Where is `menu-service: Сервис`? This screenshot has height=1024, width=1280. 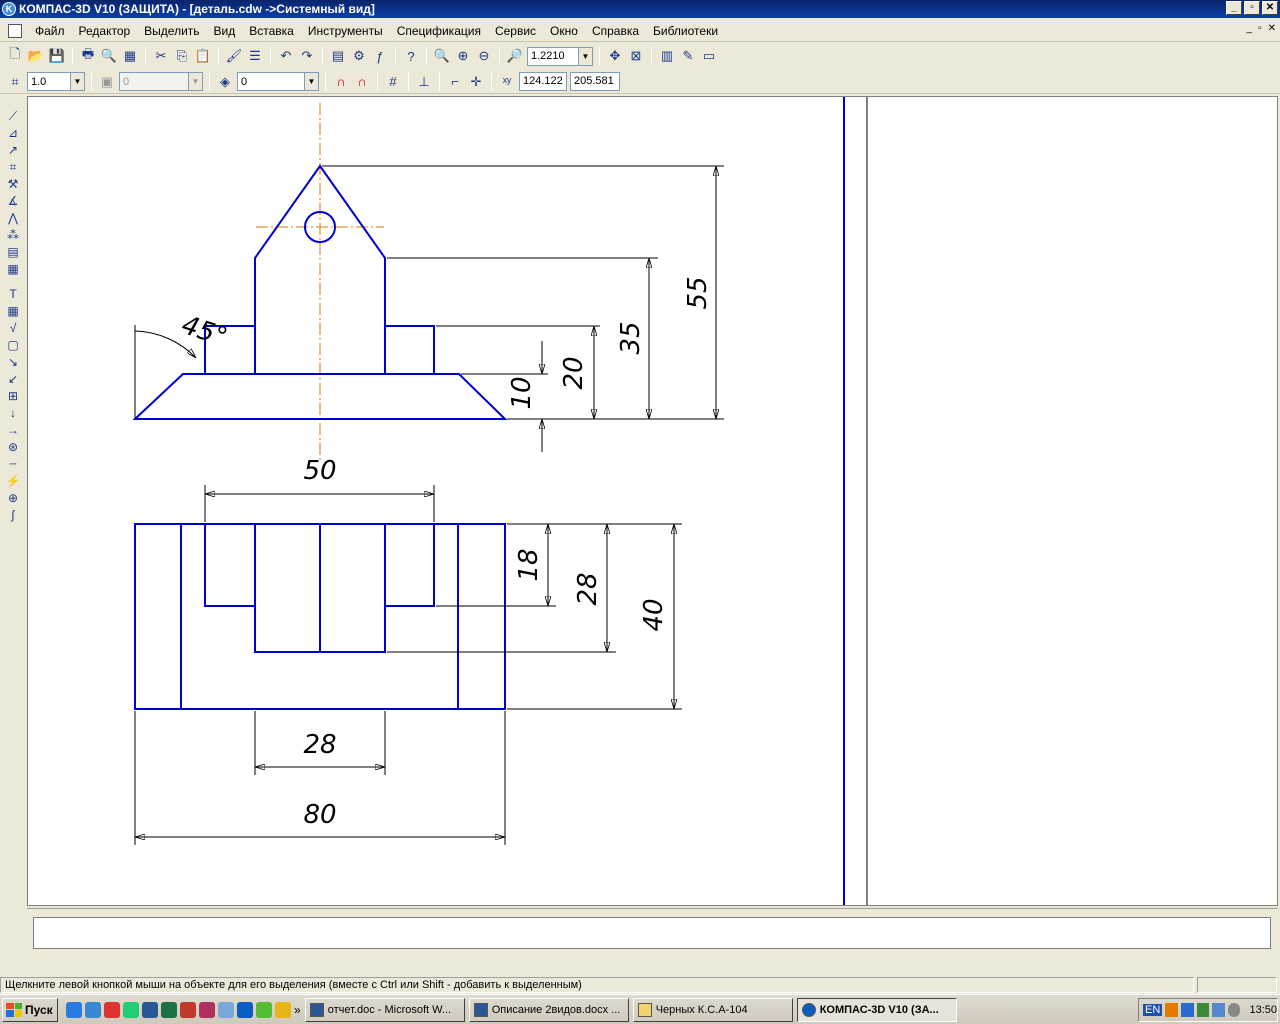 menu-service: Сервис is located at coordinates (515, 31).